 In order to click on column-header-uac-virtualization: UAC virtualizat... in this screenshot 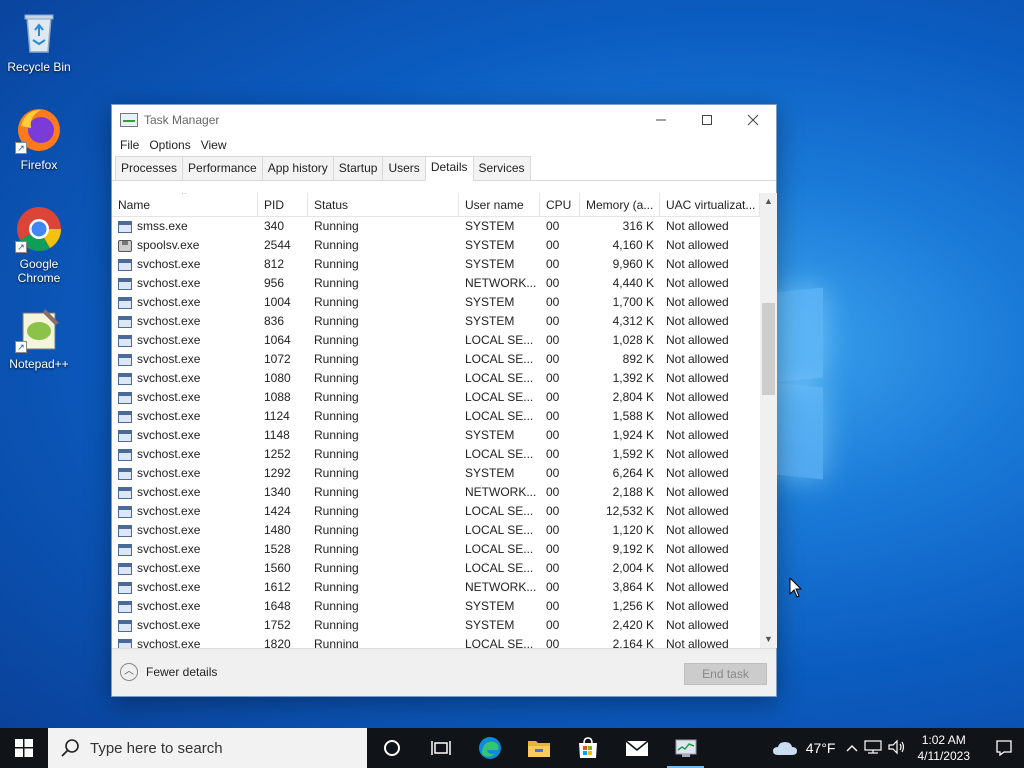, I will do `click(710, 205)`.